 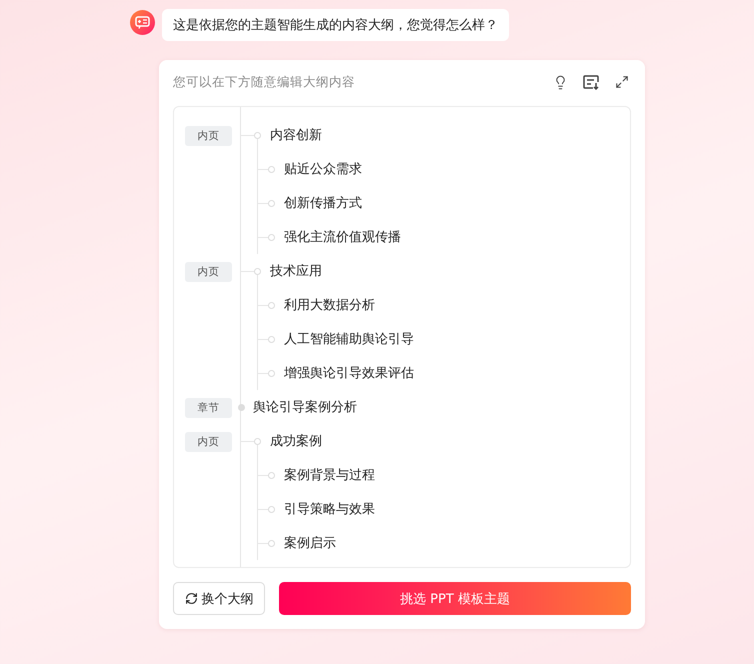 What do you see at coordinates (329, 305) in the screenshot?
I see `outline-item: 利用大数据分析` at bounding box center [329, 305].